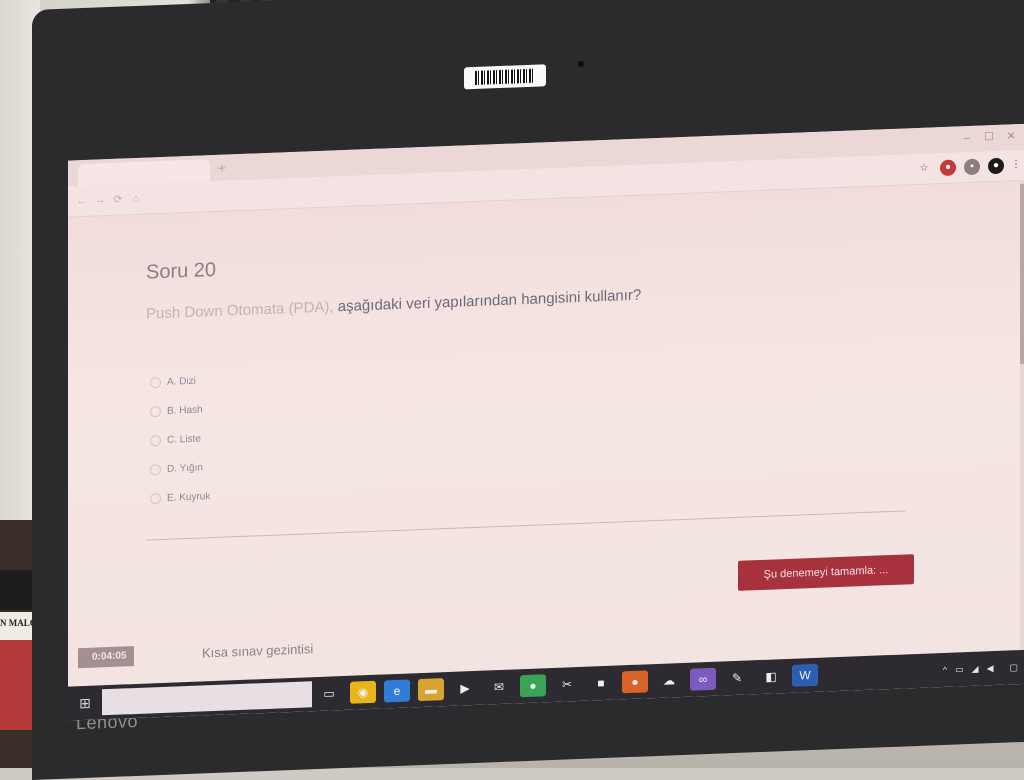 The width and height of the screenshot is (1024, 780). What do you see at coordinates (771, 676) in the screenshot?
I see `app-audio-icon: ◧` at bounding box center [771, 676].